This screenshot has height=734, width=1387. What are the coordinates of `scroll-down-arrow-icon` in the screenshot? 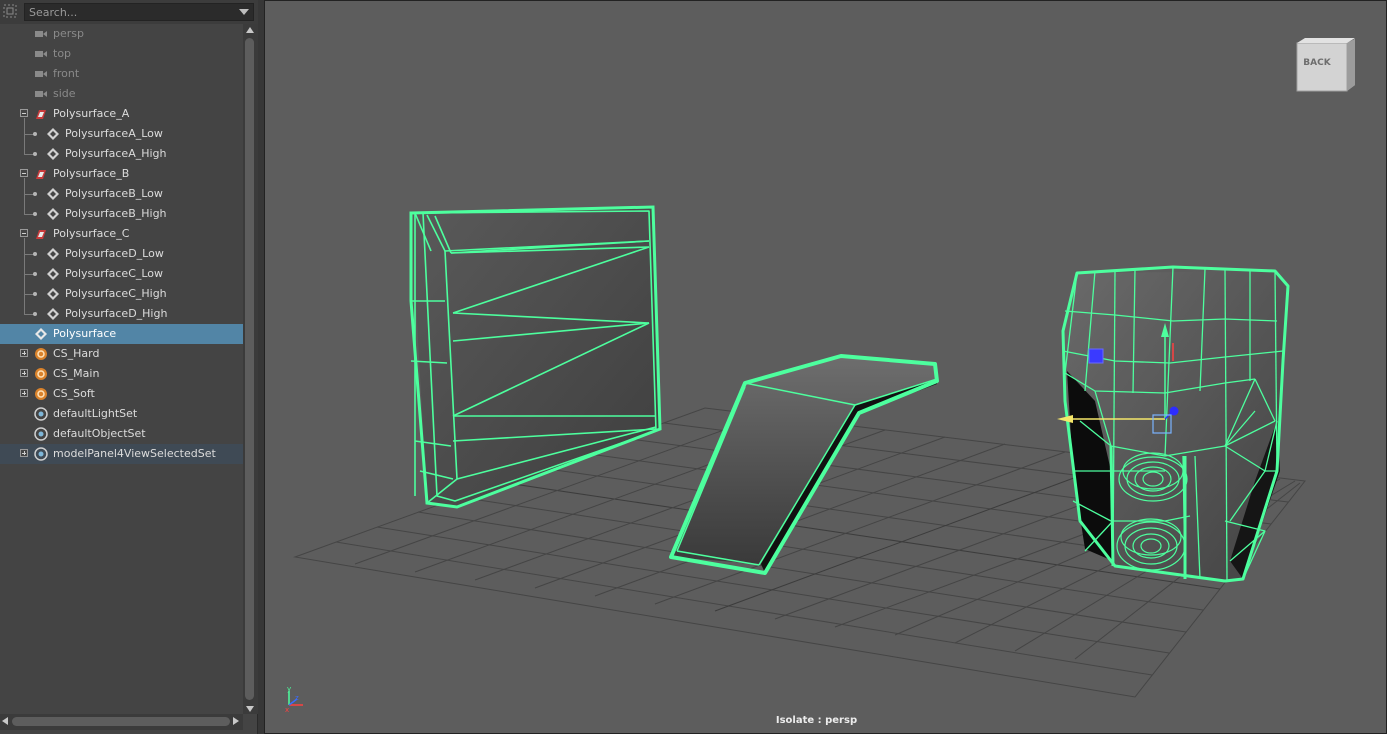 It's located at (250, 709).